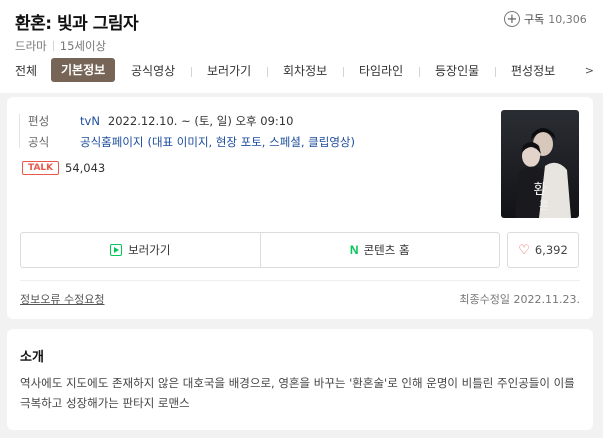 The height and width of the screenshot is (438, 603). I want to click on poster-image: 환 혼, so click(540, 164).